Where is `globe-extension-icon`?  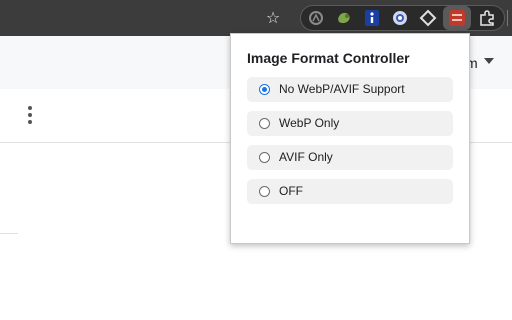 globe-extension-icon is located at coordinates (400, 18).